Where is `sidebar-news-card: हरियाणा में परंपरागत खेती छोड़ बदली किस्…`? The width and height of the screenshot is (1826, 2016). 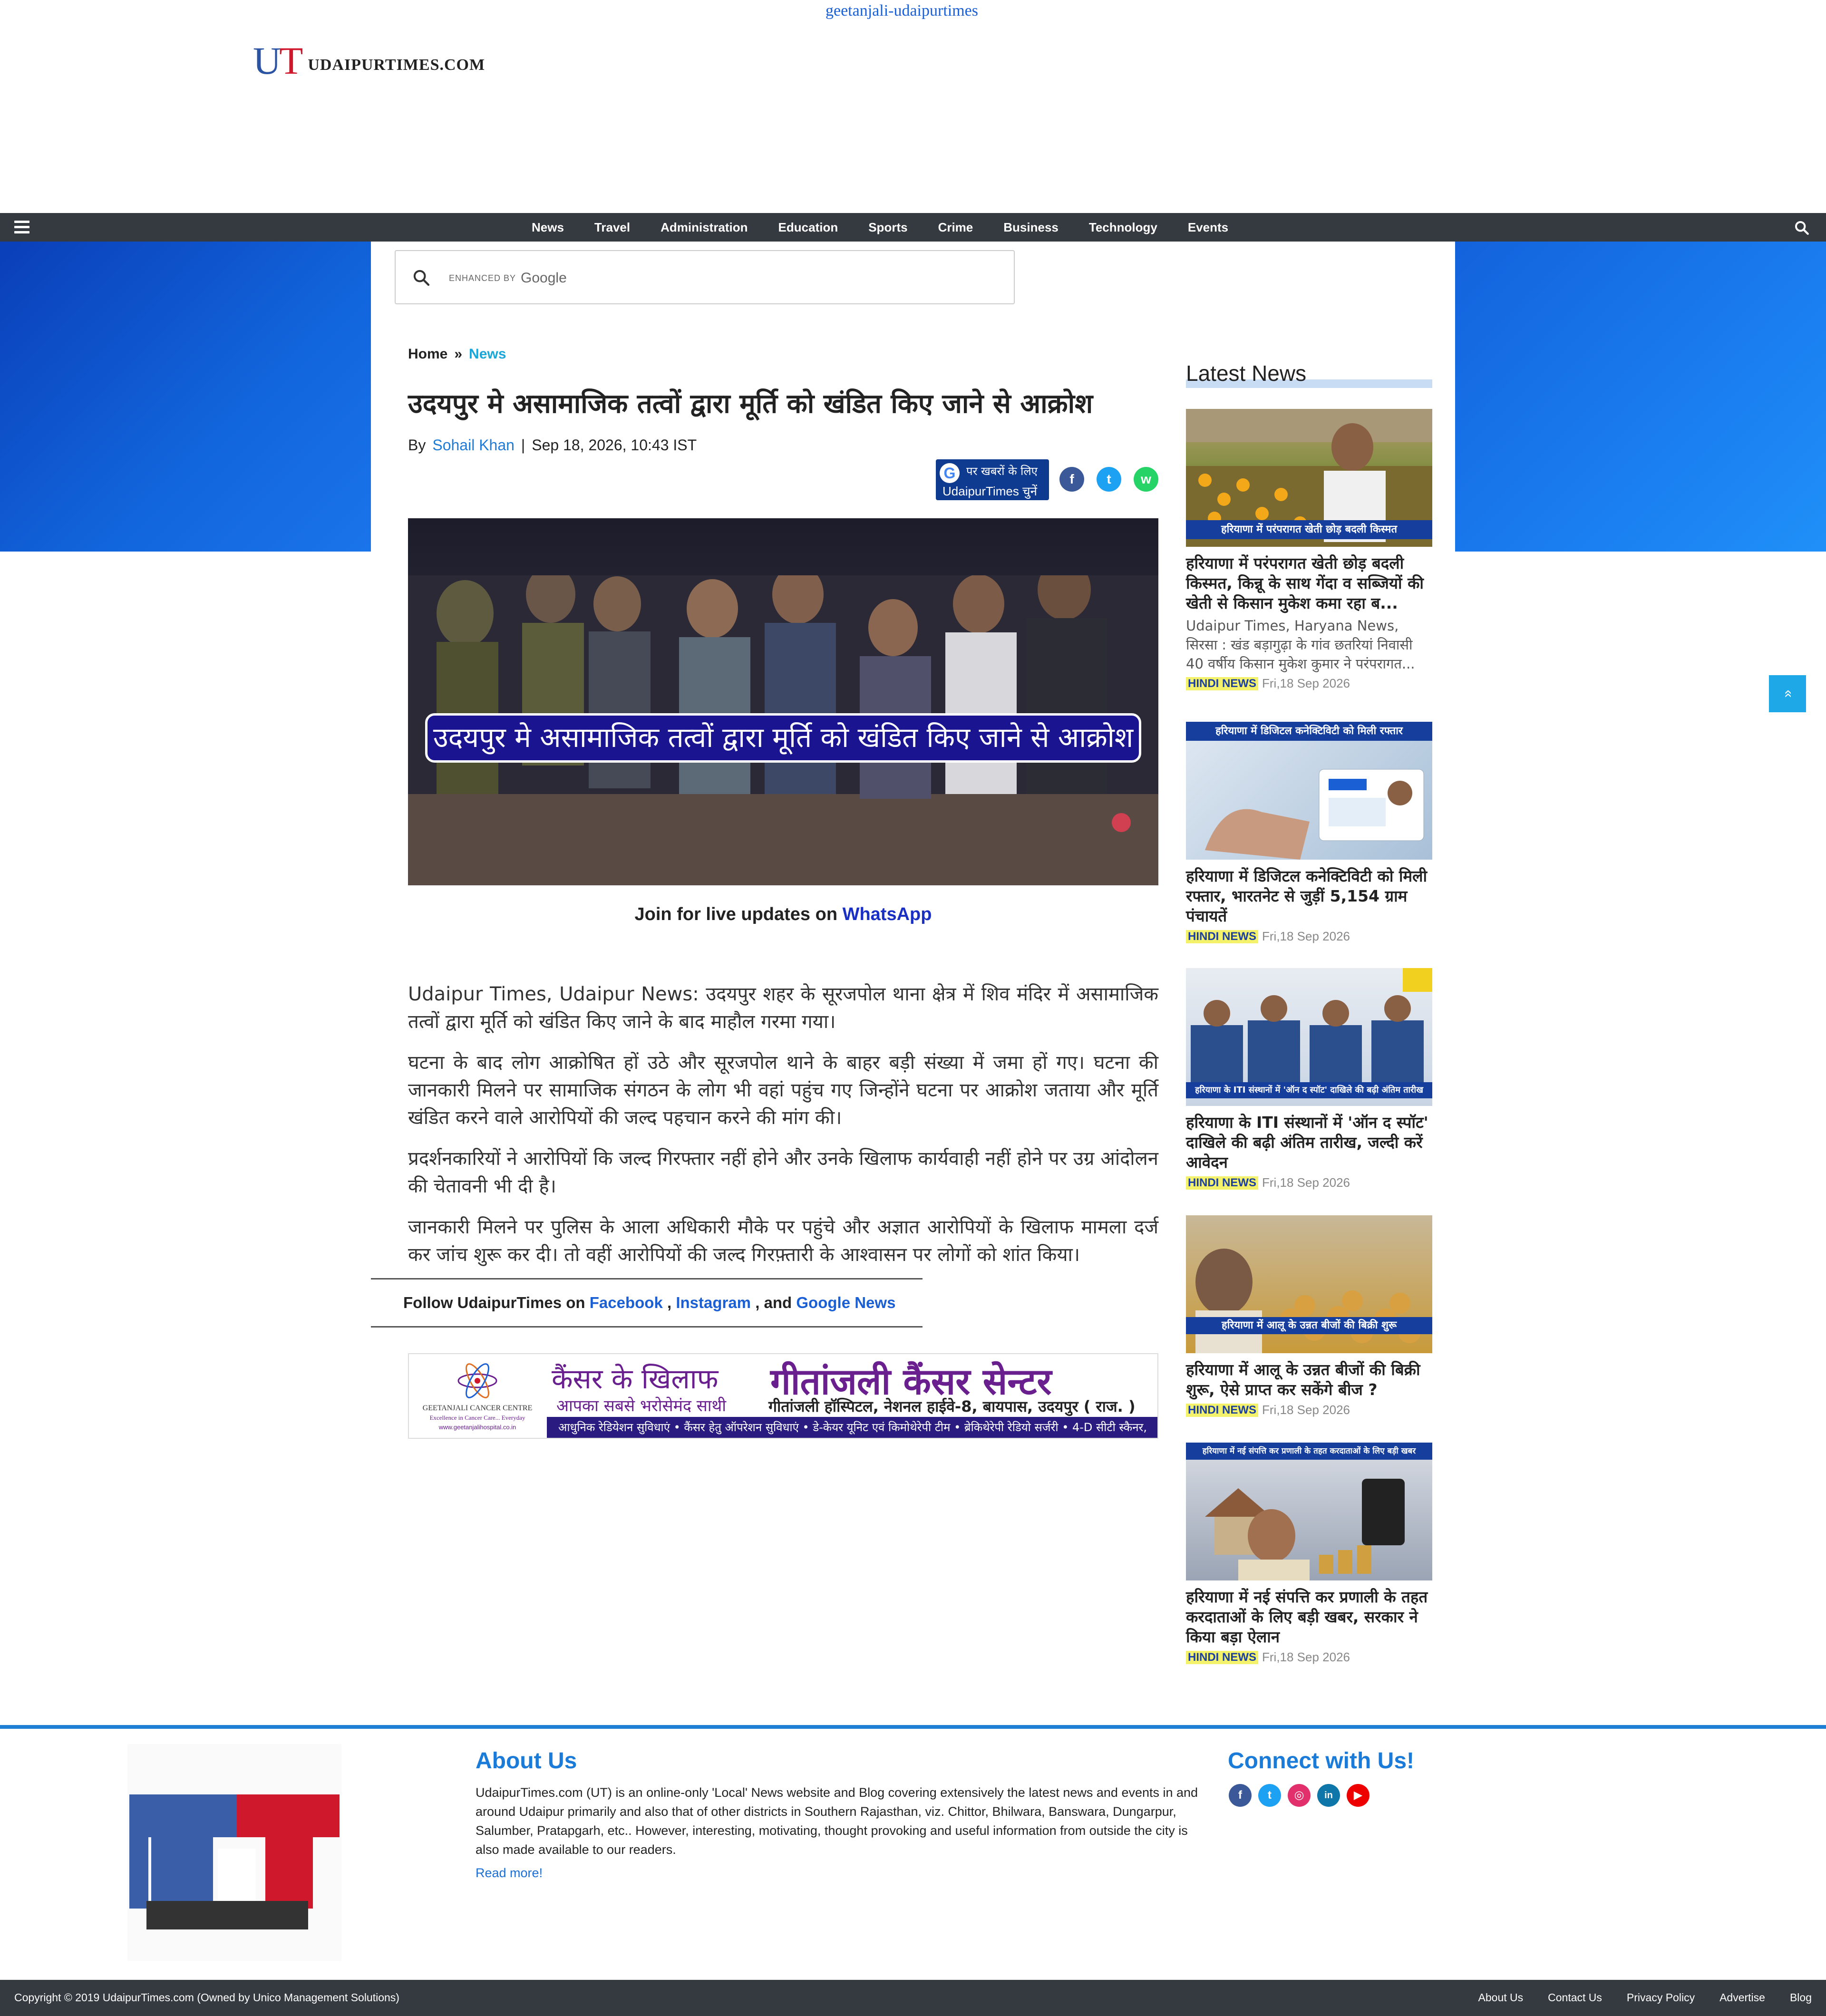
sidebar-news-card: हरियाणा में परंपरागत खेती छोड़ बदली किस्… is located at coordinates (1309, 550).